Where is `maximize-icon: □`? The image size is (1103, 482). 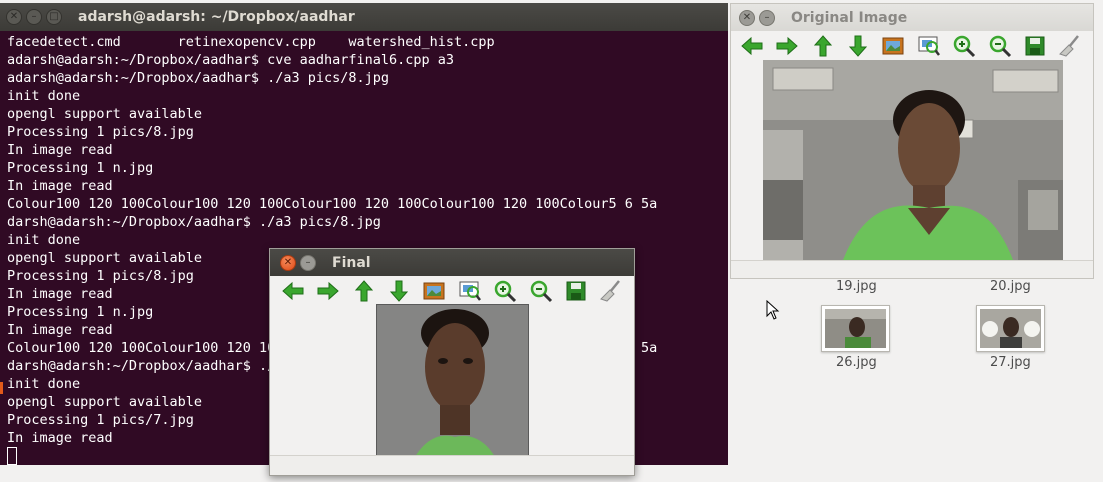
maximize-icon: □ is located at coordinates (54, 17).